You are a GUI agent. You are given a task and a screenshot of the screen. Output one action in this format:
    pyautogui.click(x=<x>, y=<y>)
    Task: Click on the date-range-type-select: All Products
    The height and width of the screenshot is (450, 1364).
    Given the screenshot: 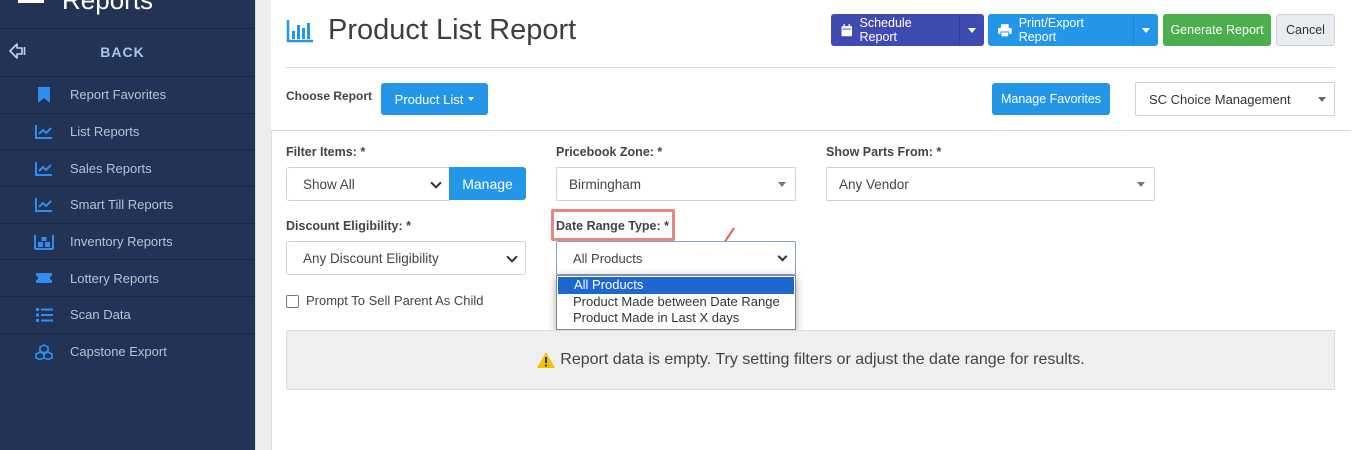 What is the action you would take?
    pyautogui.click(x=676, y=258)
    